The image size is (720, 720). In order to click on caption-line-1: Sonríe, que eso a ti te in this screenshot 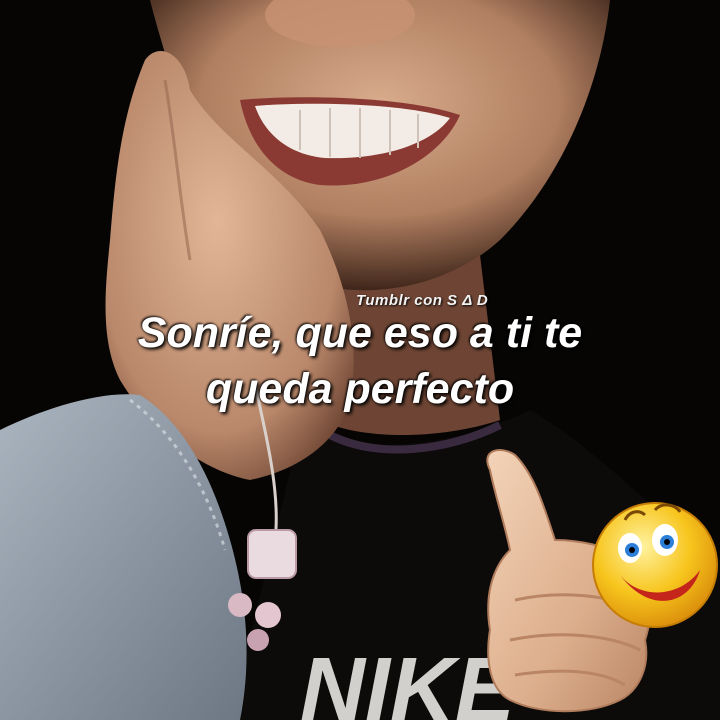, I will do `click(360, 333)`.